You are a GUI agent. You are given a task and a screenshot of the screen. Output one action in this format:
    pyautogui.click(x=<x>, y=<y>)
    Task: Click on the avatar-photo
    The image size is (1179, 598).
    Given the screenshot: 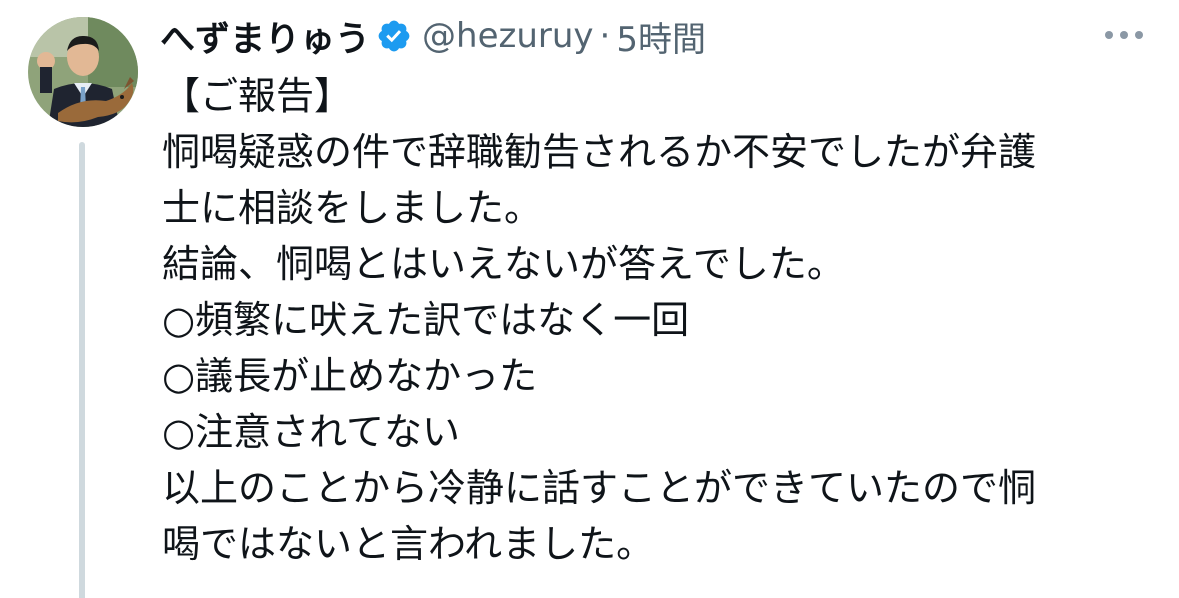 What is the action you would take?
    pyautogui.click(x=83, y=72)
    